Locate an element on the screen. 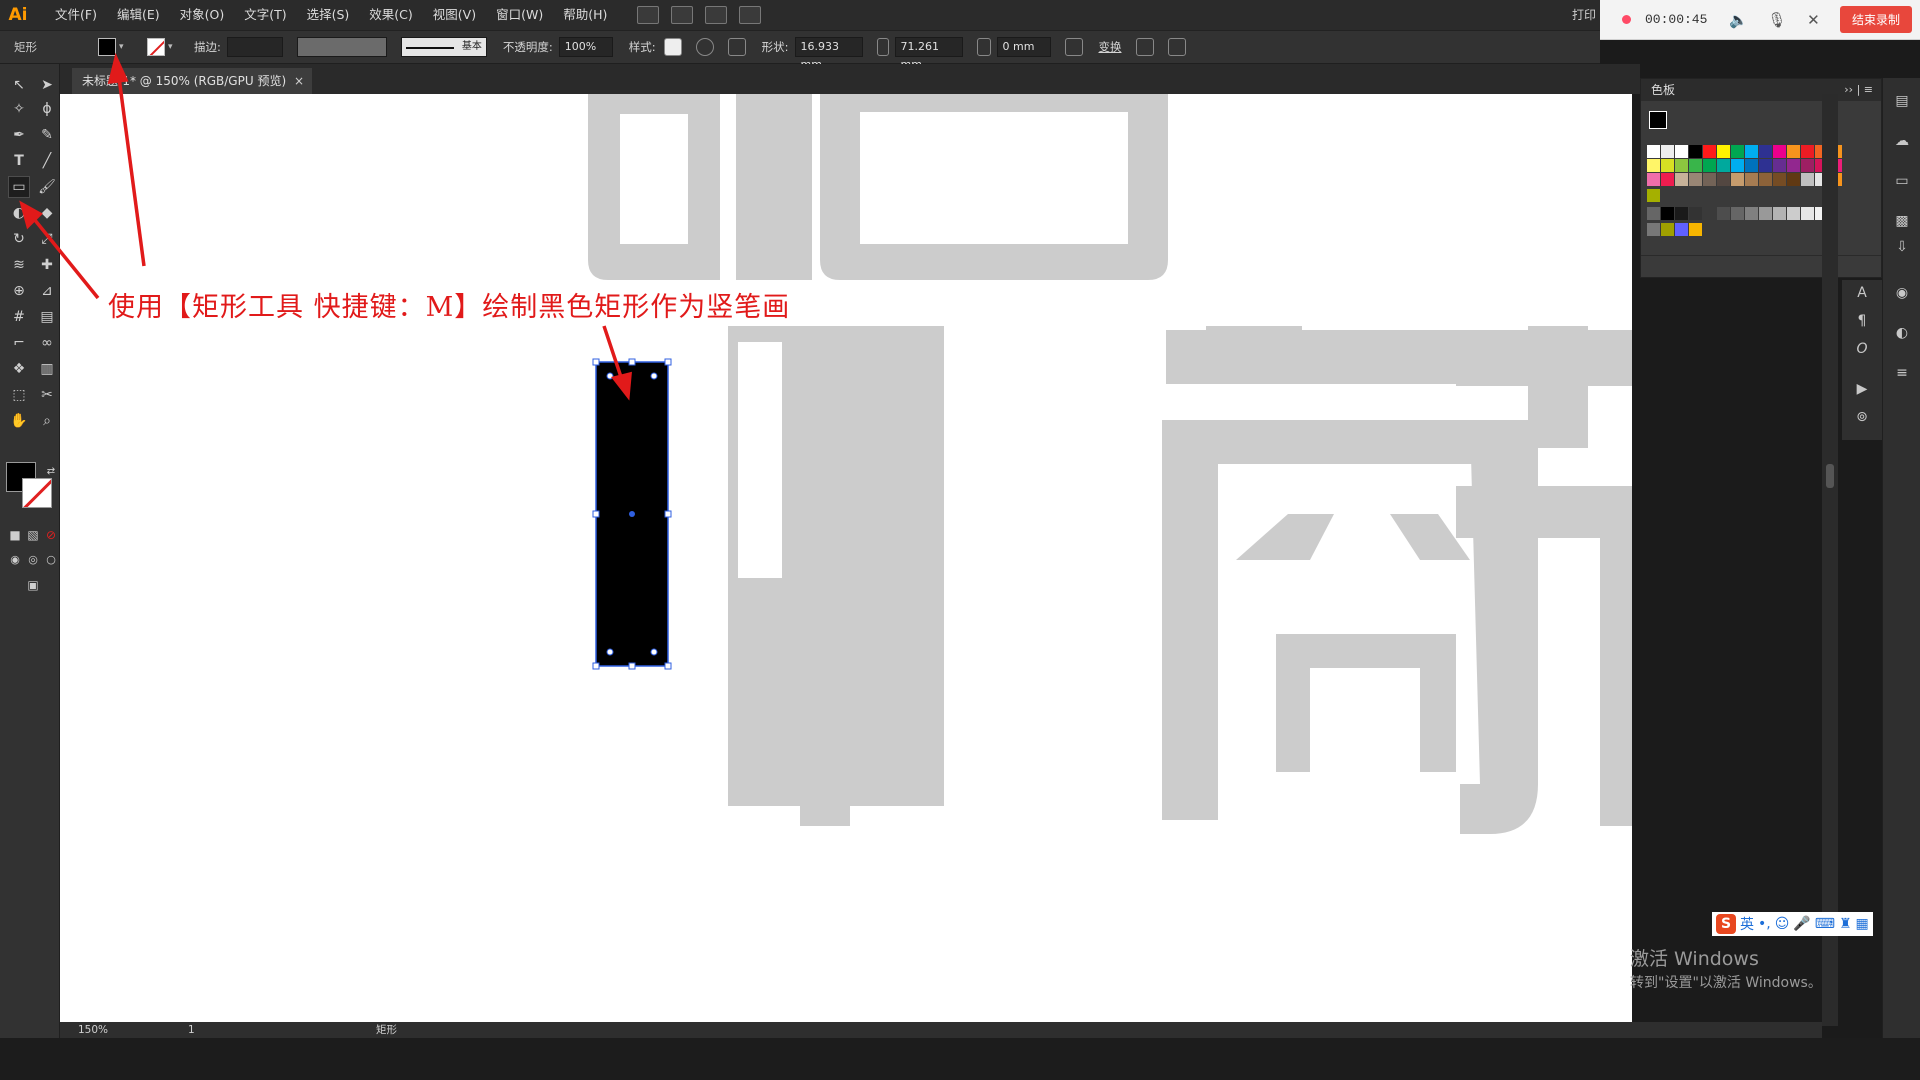  punctuation-icon: •, is located at coordinates (1764, 924).